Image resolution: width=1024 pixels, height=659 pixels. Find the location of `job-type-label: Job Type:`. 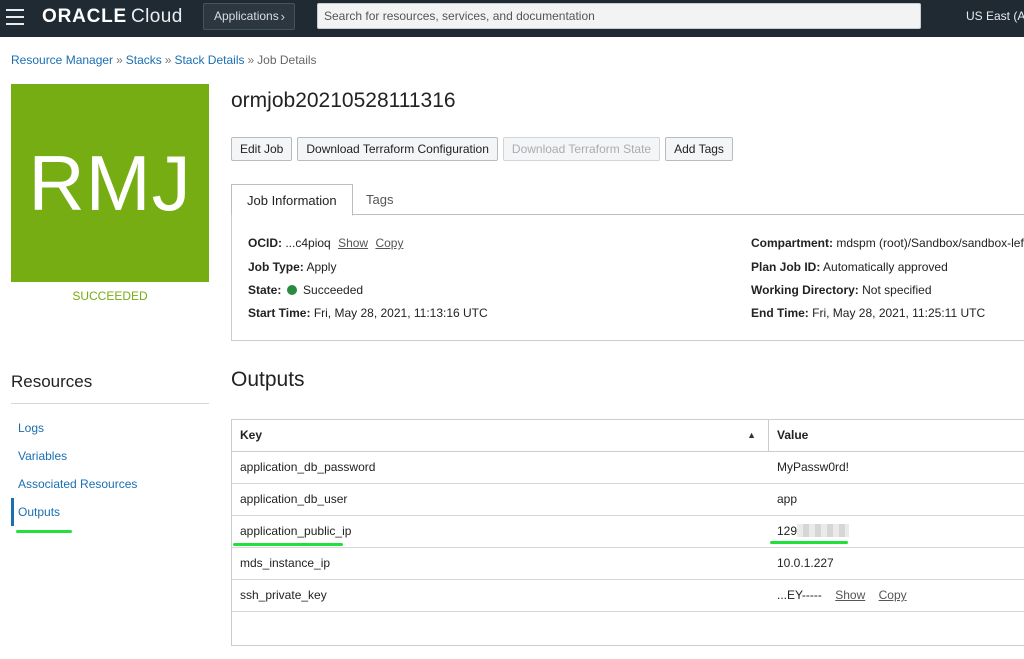

job-type-label: Job Type: is located at coordinates (276, 267).